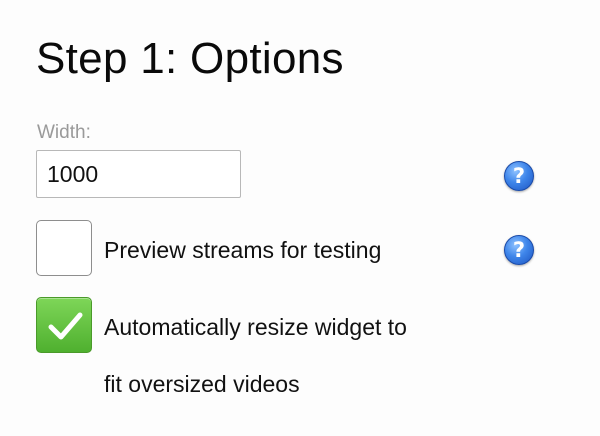  I want to click on width-input, so click(138, 174).